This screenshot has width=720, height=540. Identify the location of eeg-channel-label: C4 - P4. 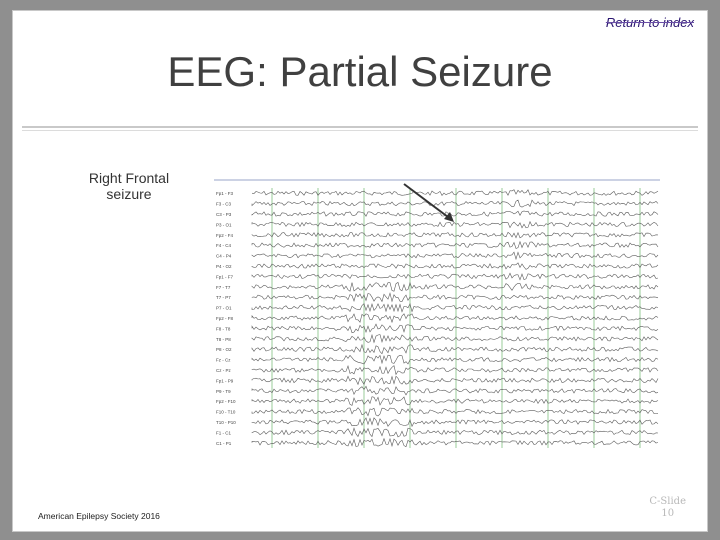
(224, 256).